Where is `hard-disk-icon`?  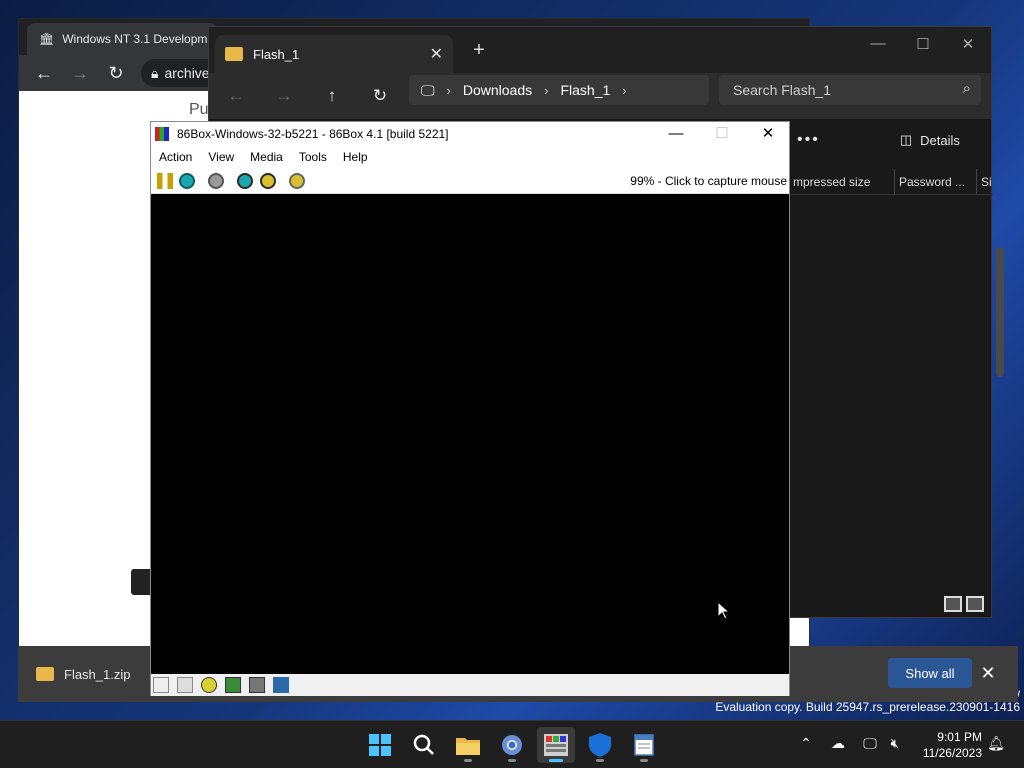
hard-disk-icon is located at coordinates (233, 685).